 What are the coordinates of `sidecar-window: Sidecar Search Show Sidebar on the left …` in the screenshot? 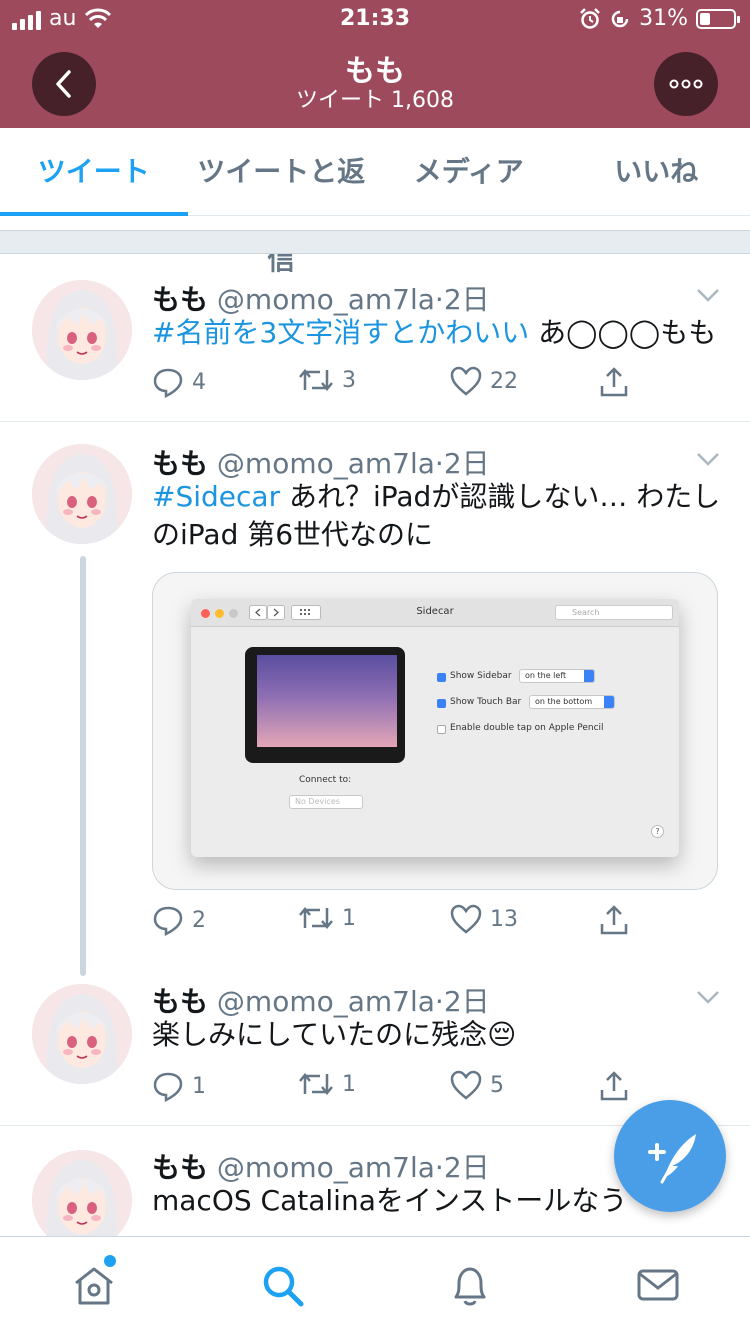 It's located at (435, 728).